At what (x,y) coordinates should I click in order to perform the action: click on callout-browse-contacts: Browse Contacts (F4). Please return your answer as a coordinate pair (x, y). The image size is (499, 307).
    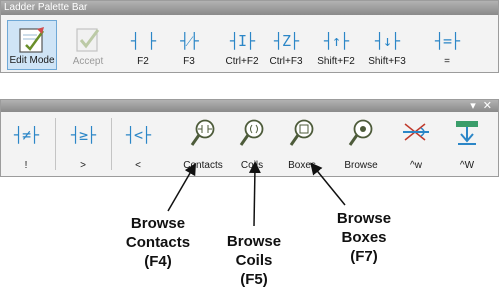
    Looking at the image, I should click on (158, 242).